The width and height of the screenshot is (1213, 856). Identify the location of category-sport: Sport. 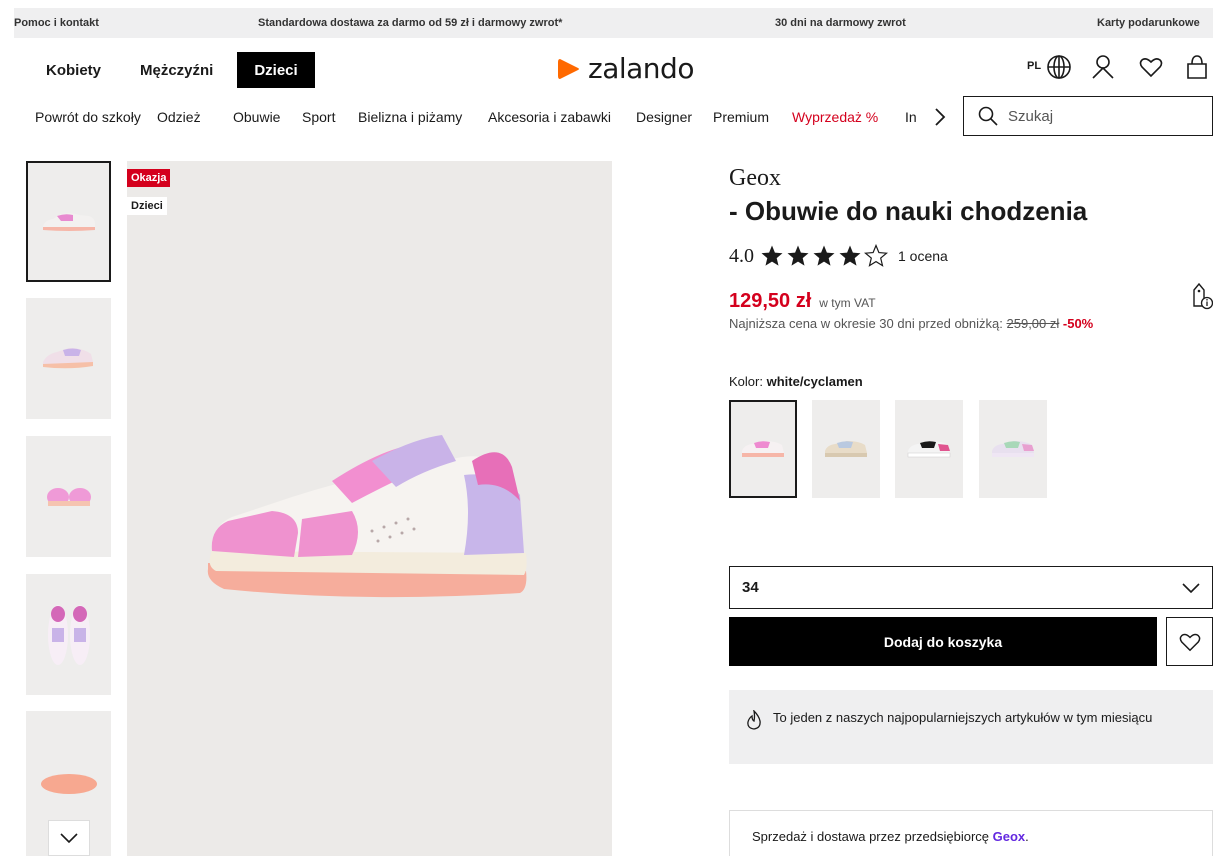
(318, 117).